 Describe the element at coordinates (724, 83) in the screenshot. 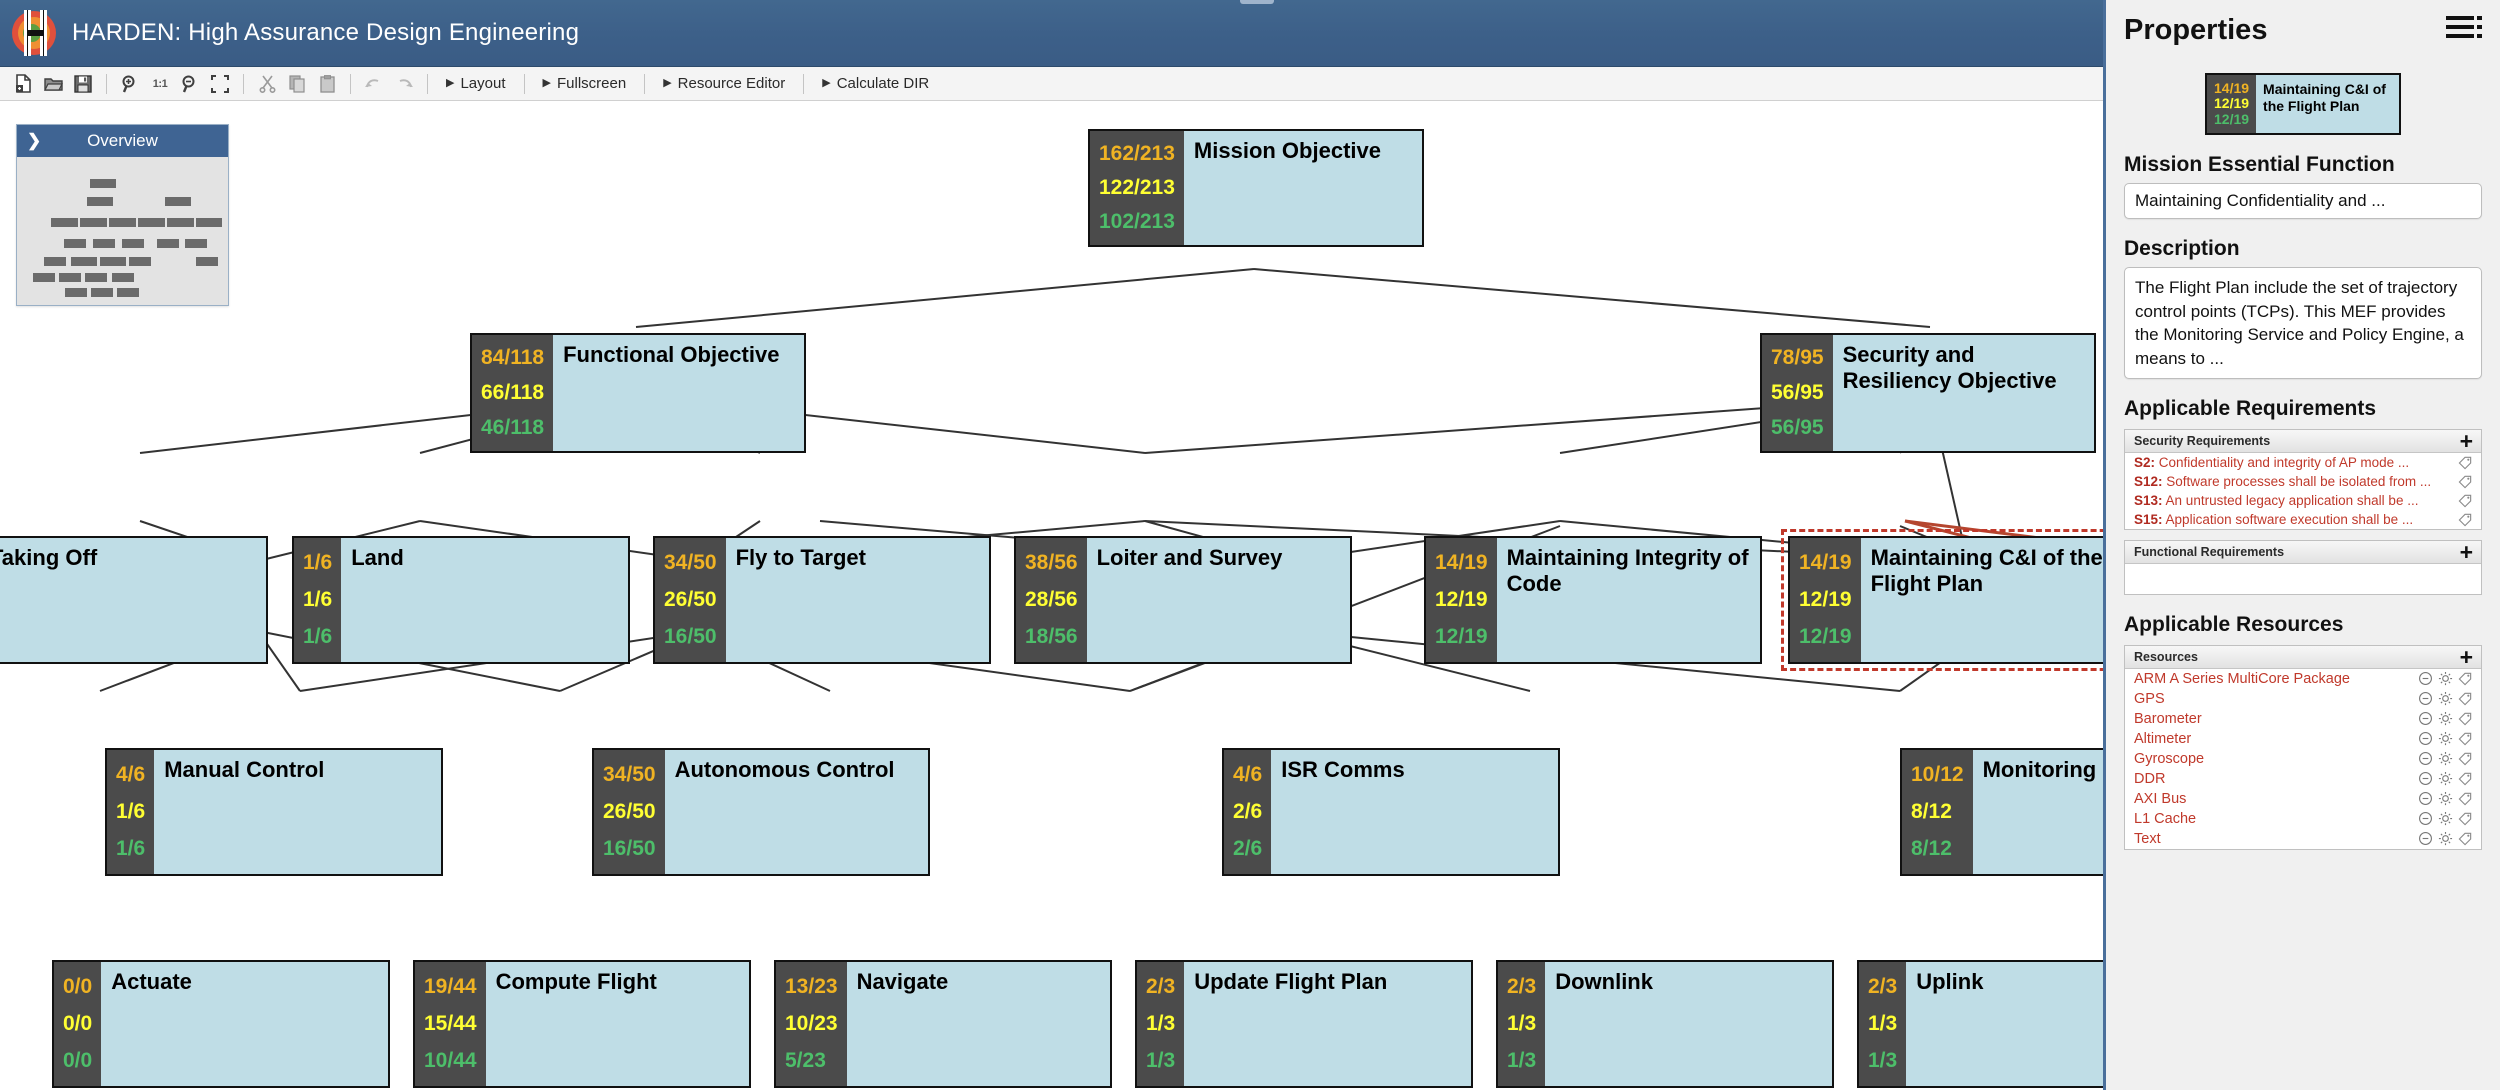

I see `menu-resource-editor: ▶ Resource Editor` at that location.